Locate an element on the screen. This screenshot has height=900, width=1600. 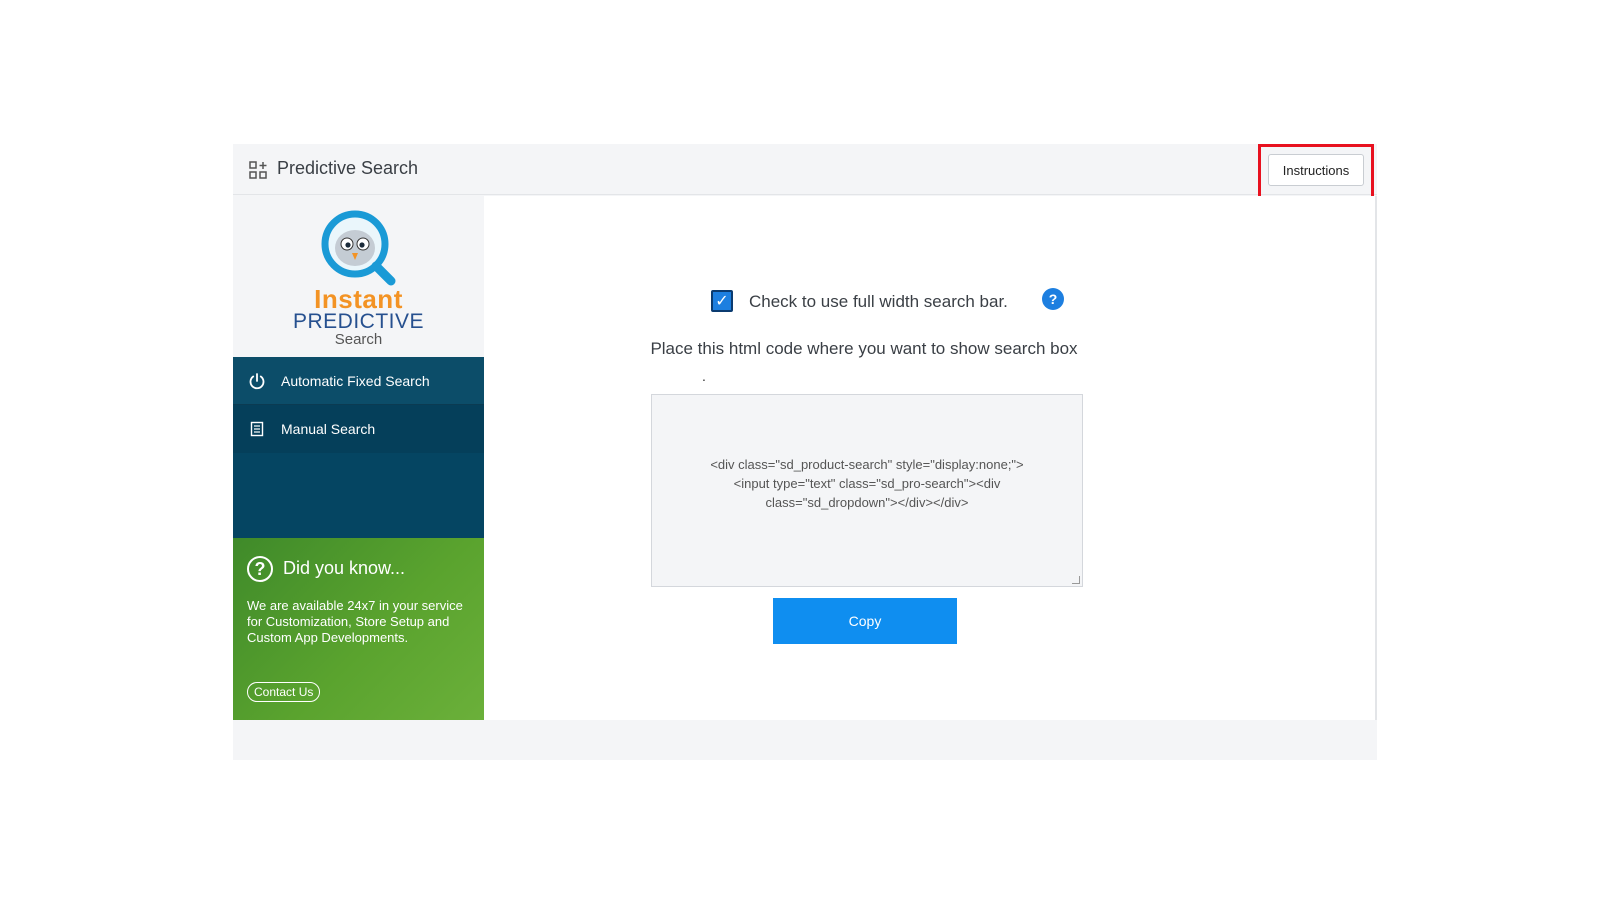
sidebar-item-automatic-fixed-search: Automatic Fixed Search is located at coordinates (358, 381).